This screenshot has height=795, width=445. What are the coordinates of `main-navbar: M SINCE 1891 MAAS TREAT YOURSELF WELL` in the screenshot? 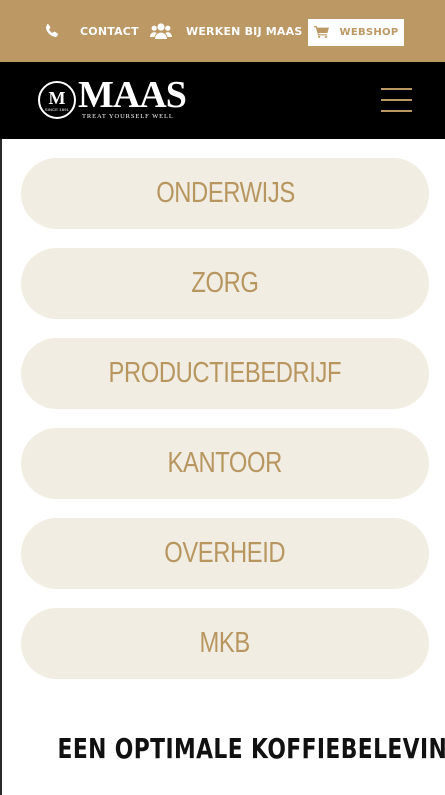 It's located at (222, 100).